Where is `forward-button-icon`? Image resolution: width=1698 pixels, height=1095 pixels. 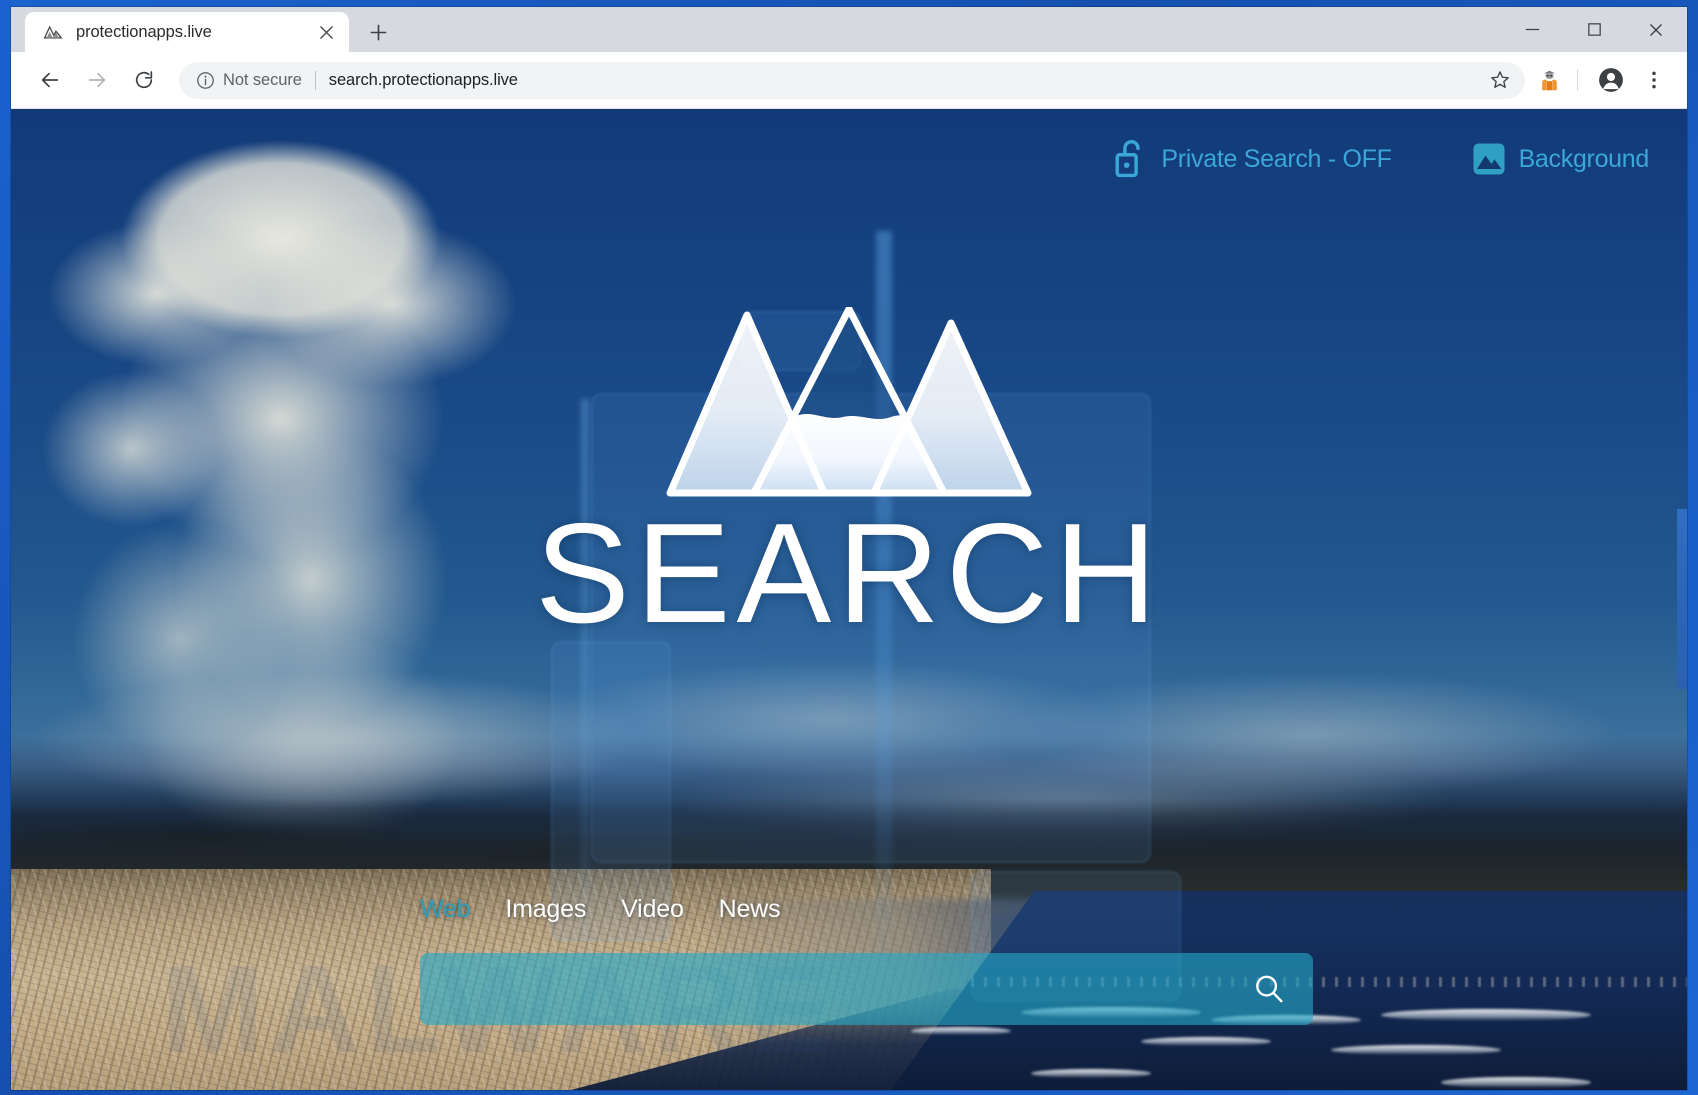 forward-button-icon is located at coordinates (97, 80).